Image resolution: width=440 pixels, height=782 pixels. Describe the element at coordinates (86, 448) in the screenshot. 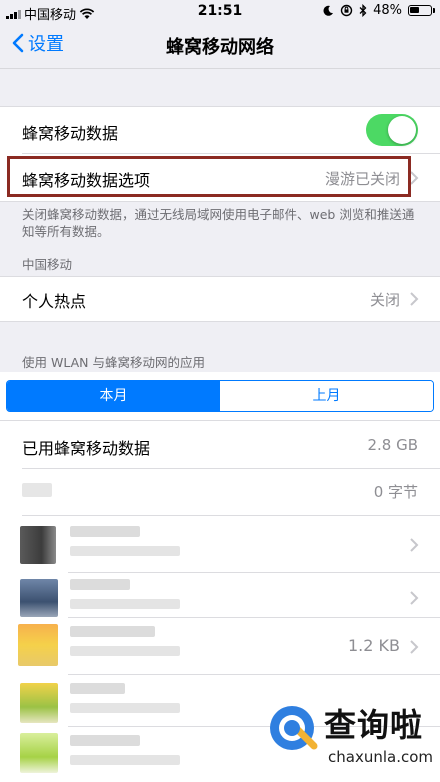

I see `used-data-label: 已用蜂窝移动数据` at that location.